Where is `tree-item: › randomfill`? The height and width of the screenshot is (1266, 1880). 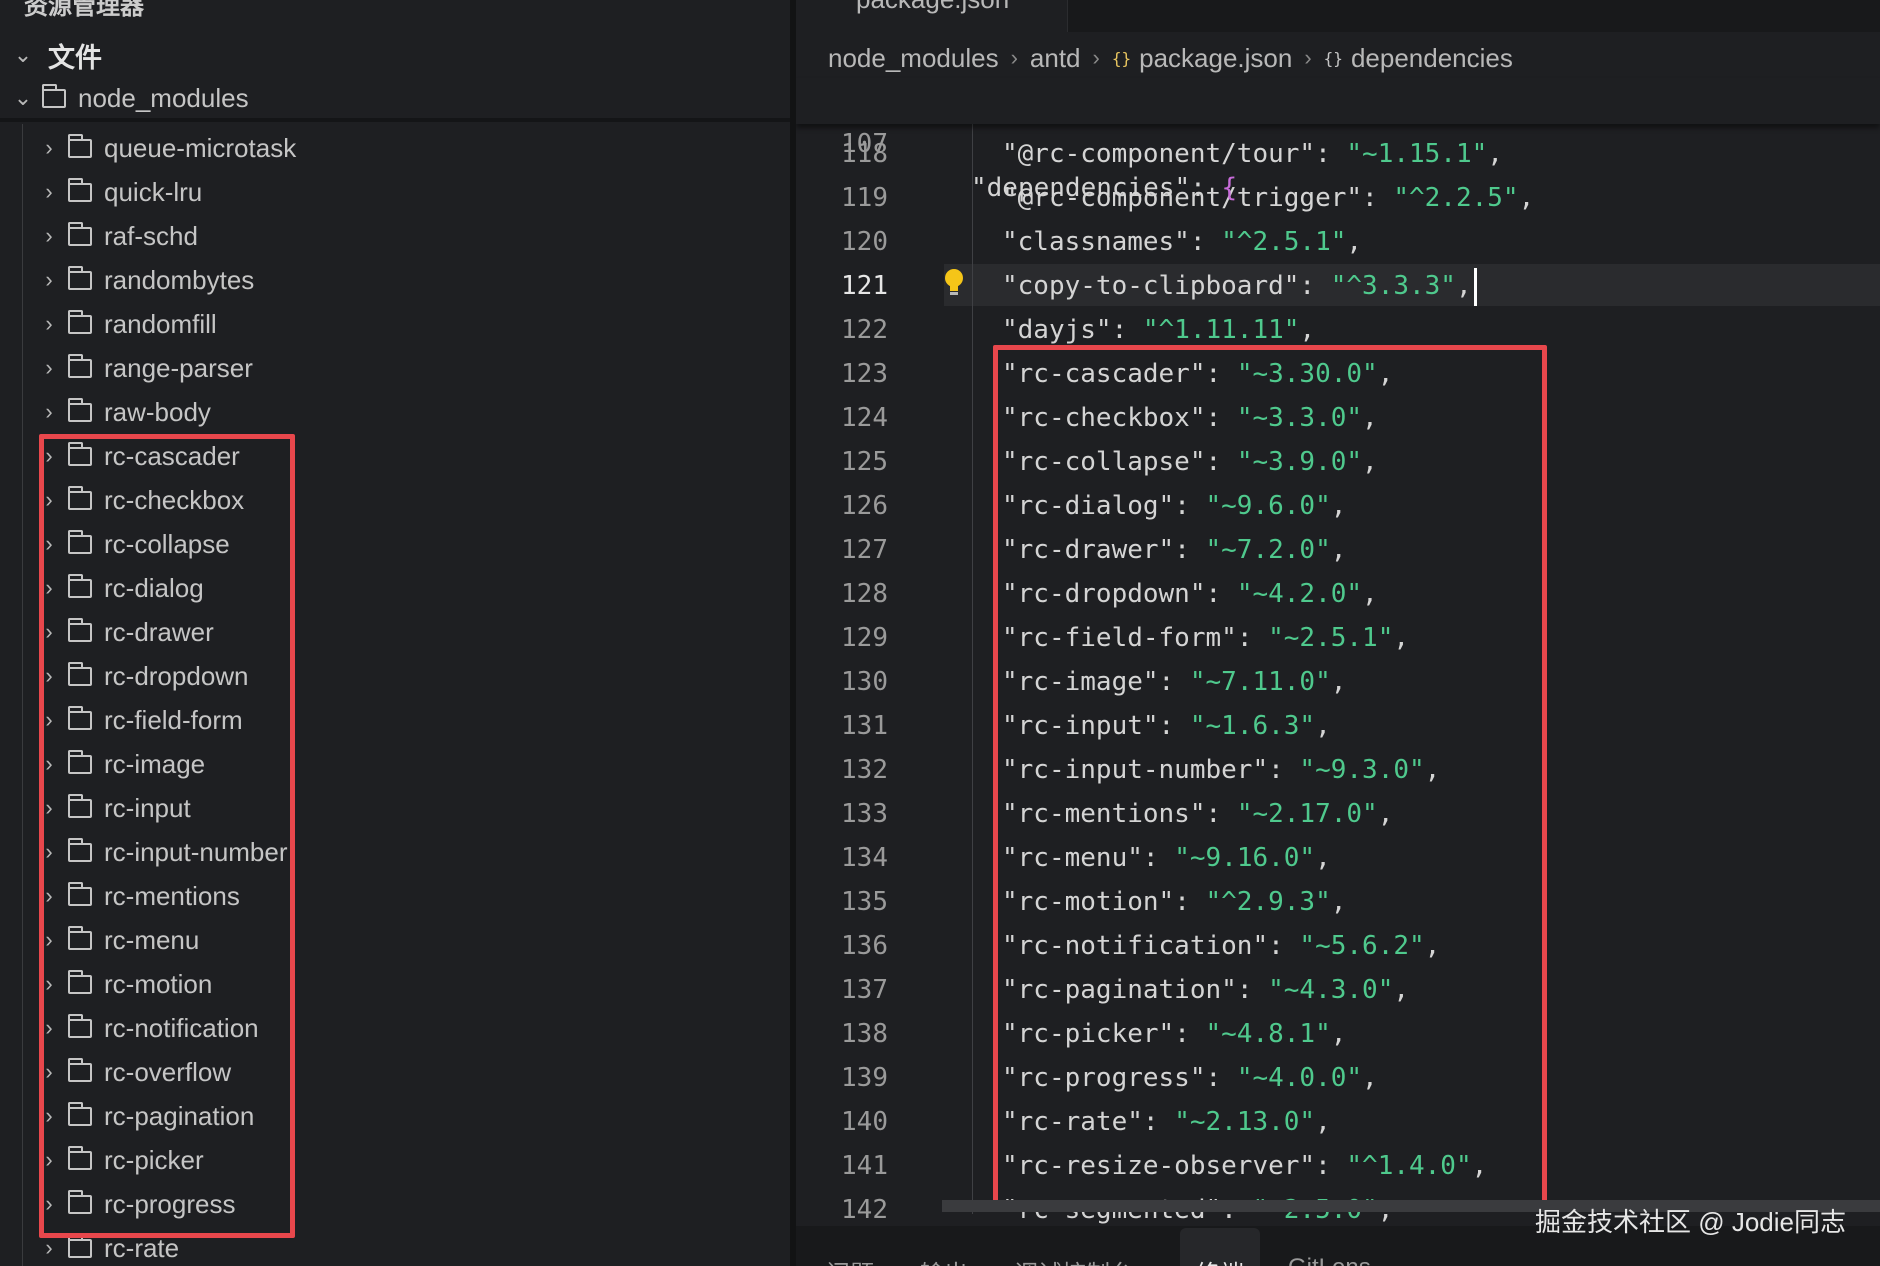
tree-item: › randomfill is located at coordinates (127, 324).